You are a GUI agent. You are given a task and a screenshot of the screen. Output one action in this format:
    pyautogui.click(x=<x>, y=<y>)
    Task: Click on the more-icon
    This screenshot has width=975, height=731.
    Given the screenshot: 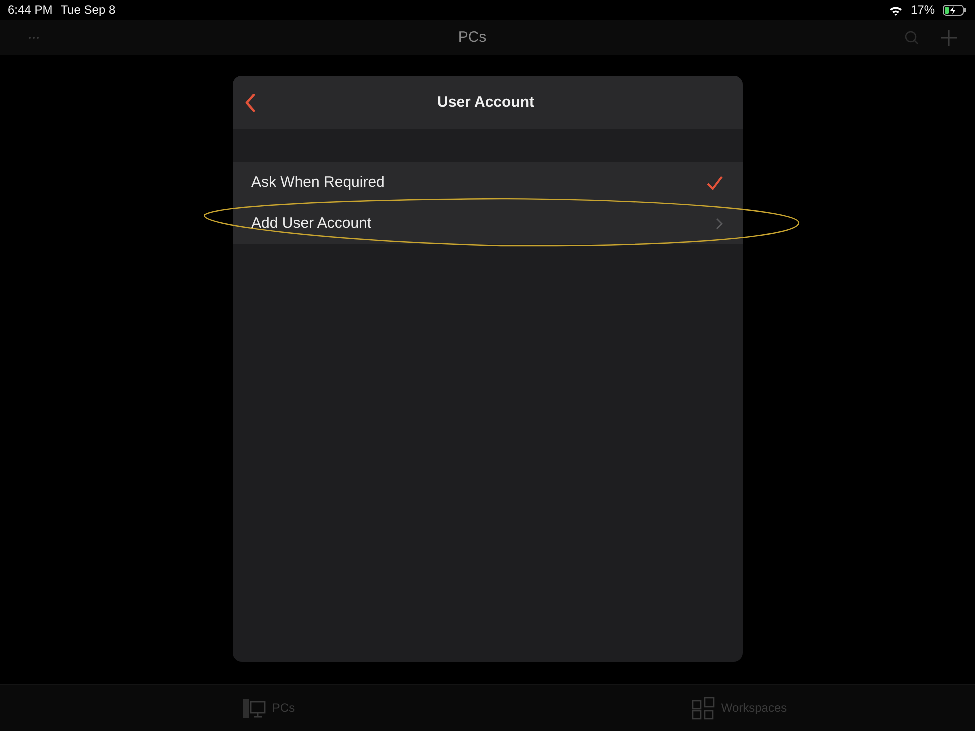 What is the action you would take?
    pyautogui.click(x=34, y=38)
    